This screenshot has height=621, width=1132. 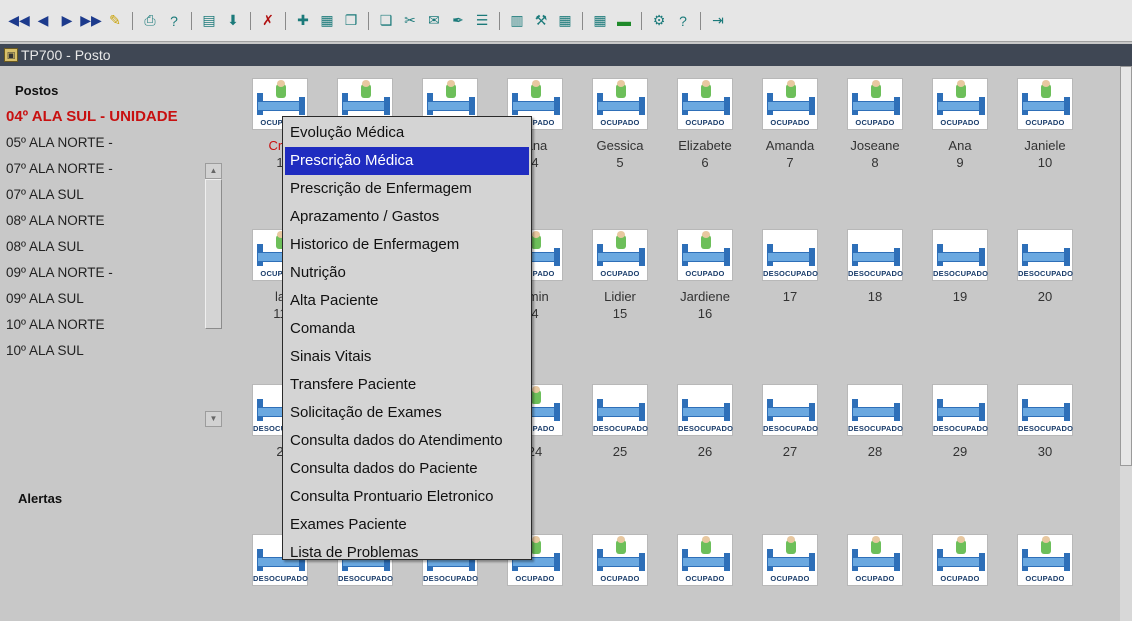 What do you see at coordinates (600, 21) in the screenshot?
I see `grid2-icon: ▦` at bounding box center [600, 21].